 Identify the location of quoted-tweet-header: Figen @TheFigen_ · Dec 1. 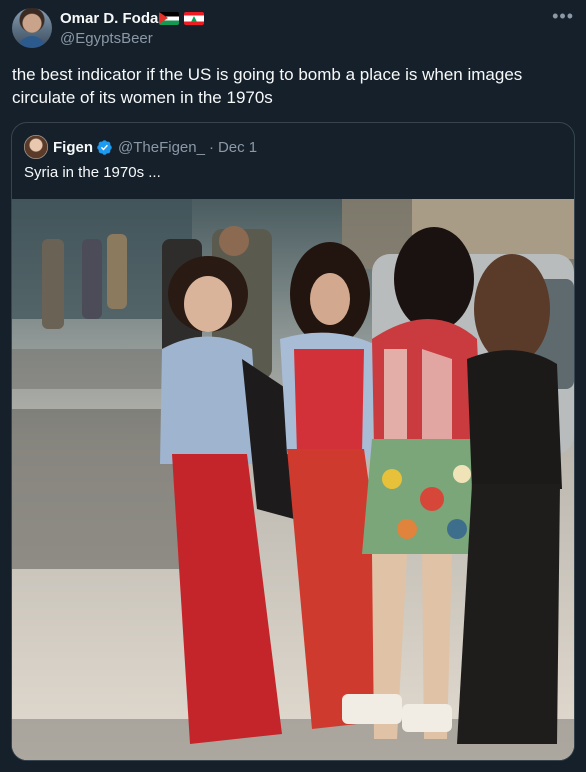
(140, 147).